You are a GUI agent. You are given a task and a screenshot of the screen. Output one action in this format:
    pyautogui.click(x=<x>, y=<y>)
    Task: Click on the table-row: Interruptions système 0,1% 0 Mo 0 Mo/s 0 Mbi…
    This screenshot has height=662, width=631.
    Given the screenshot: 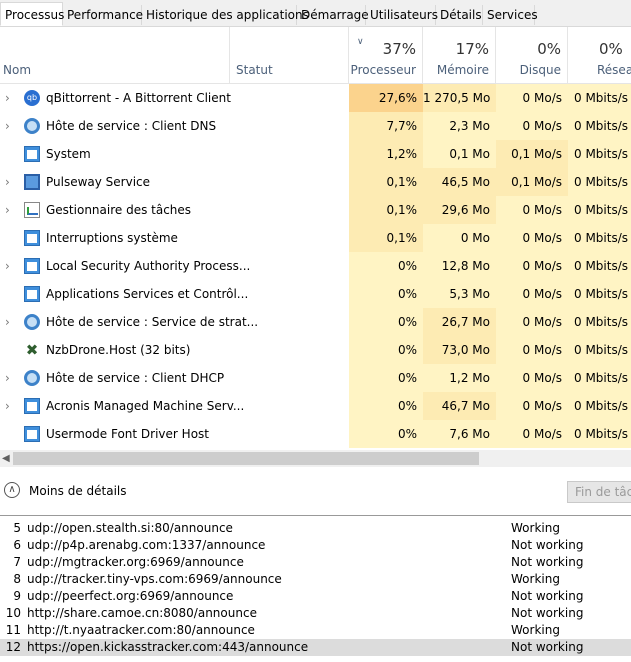 What is the action you would take?
    pyautogui.click(x=315, y=238)
    